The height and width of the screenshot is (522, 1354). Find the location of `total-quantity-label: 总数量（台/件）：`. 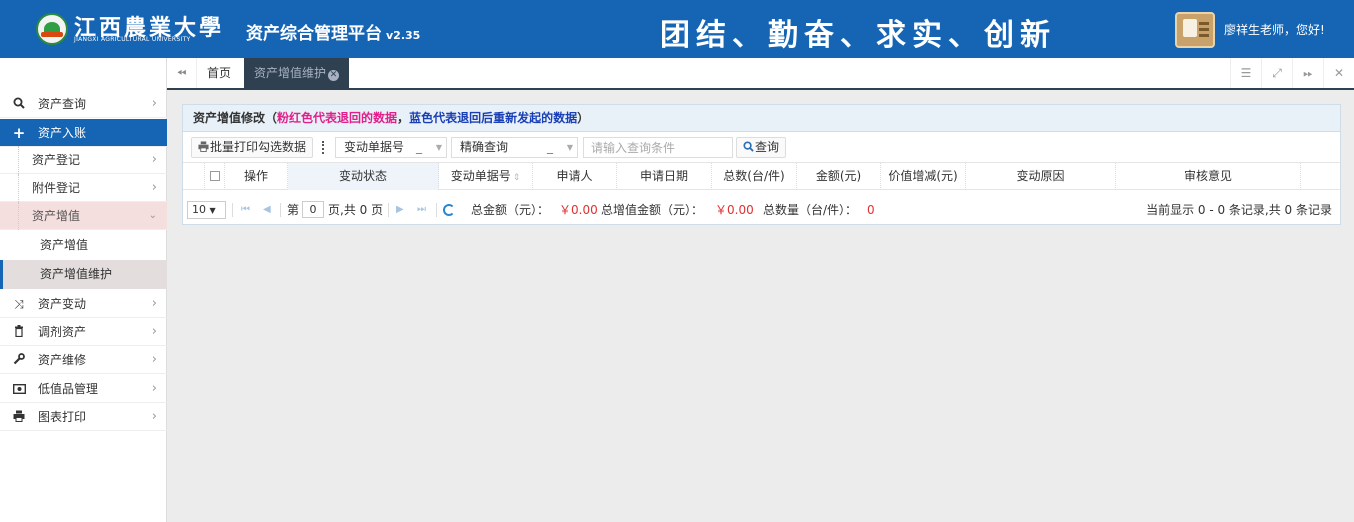

total-quantity-label: 总数量（台/件）： is located at coordinates (810, 210).